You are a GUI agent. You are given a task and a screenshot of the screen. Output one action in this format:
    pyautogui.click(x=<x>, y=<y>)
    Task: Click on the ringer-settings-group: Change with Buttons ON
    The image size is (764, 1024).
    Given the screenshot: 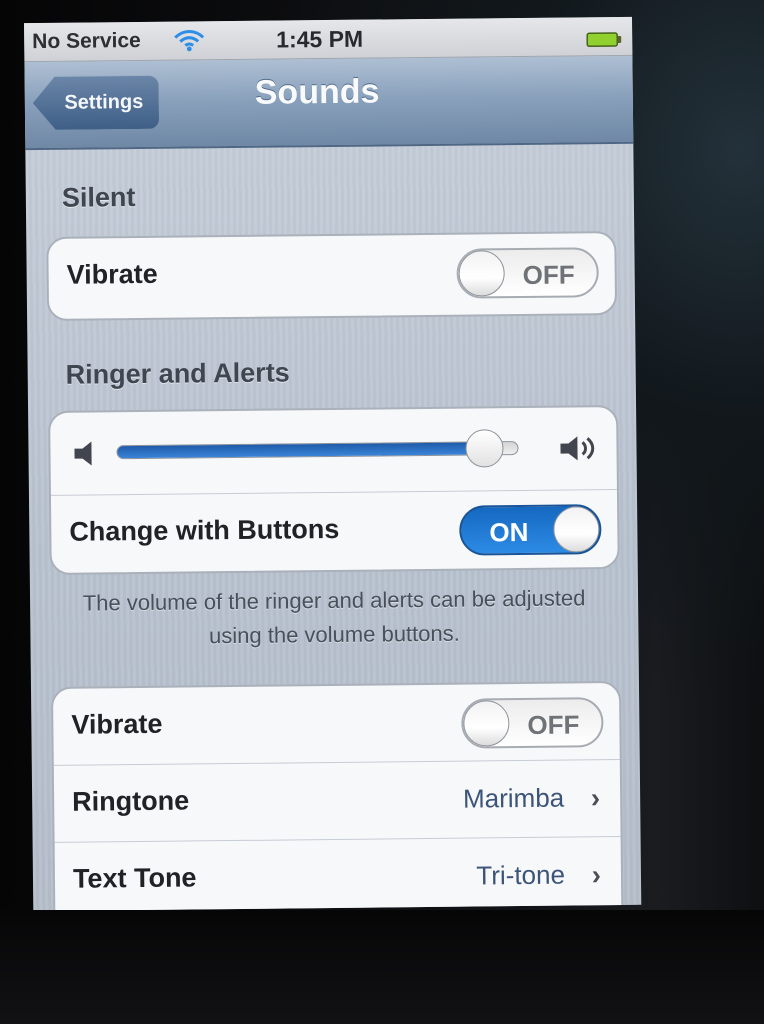 What is the action you would take?
    pyautogui.click(x=334, y=489)
    